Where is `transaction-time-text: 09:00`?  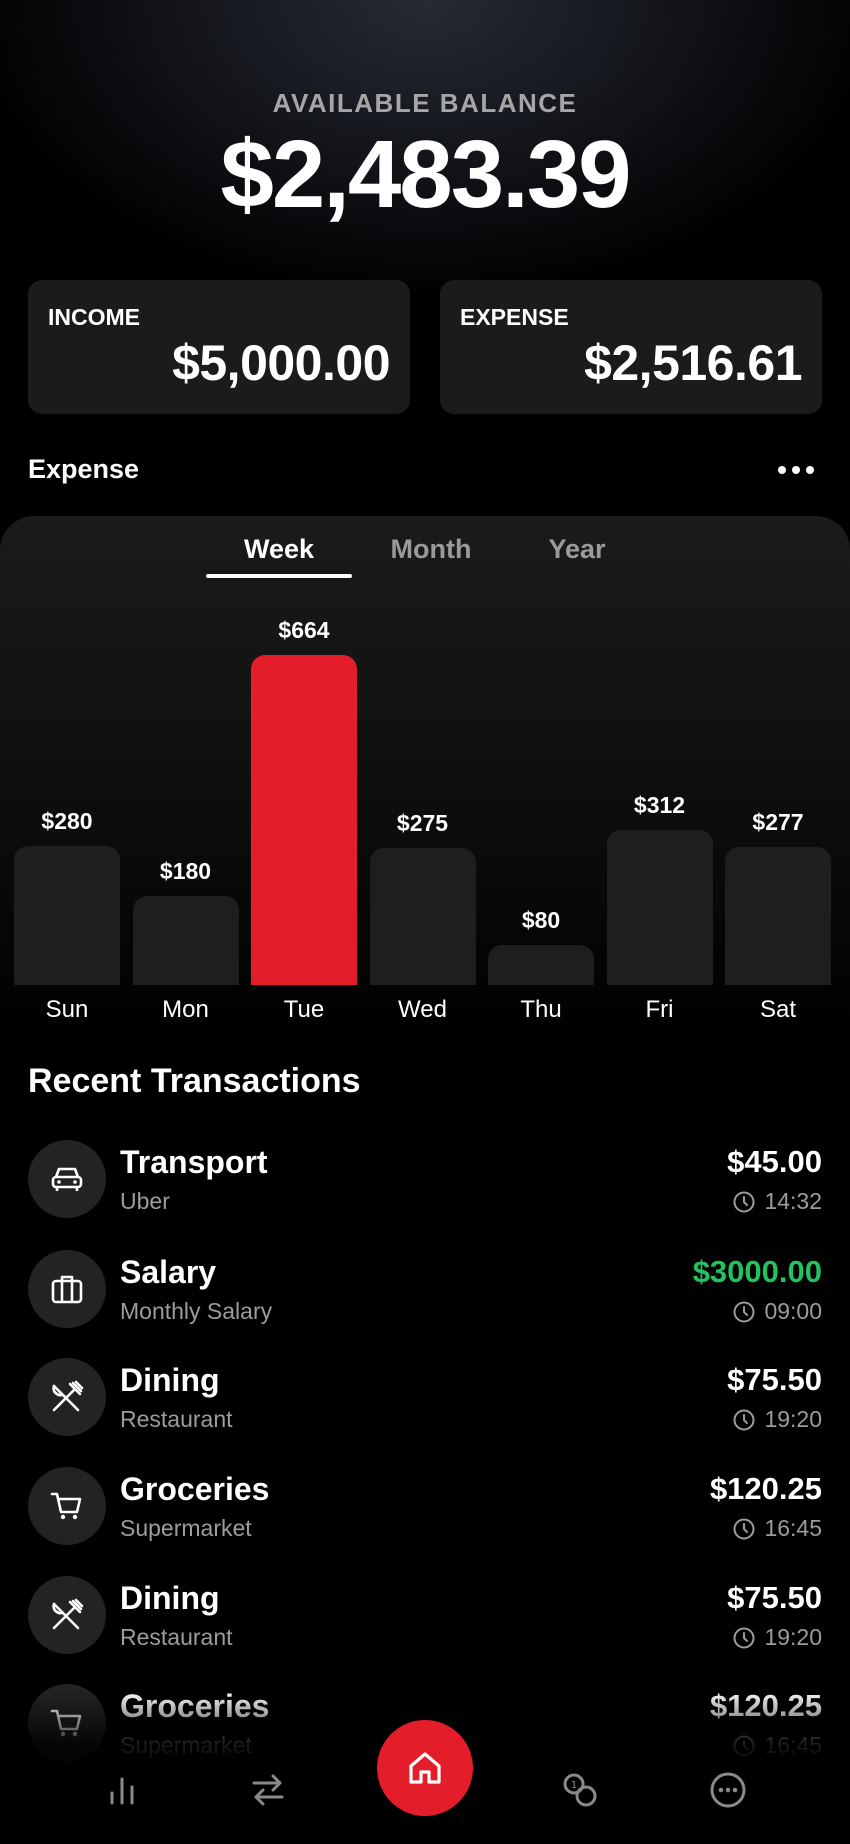
transaction-time-text: 09:00 is located at coordinates (793, 1311).